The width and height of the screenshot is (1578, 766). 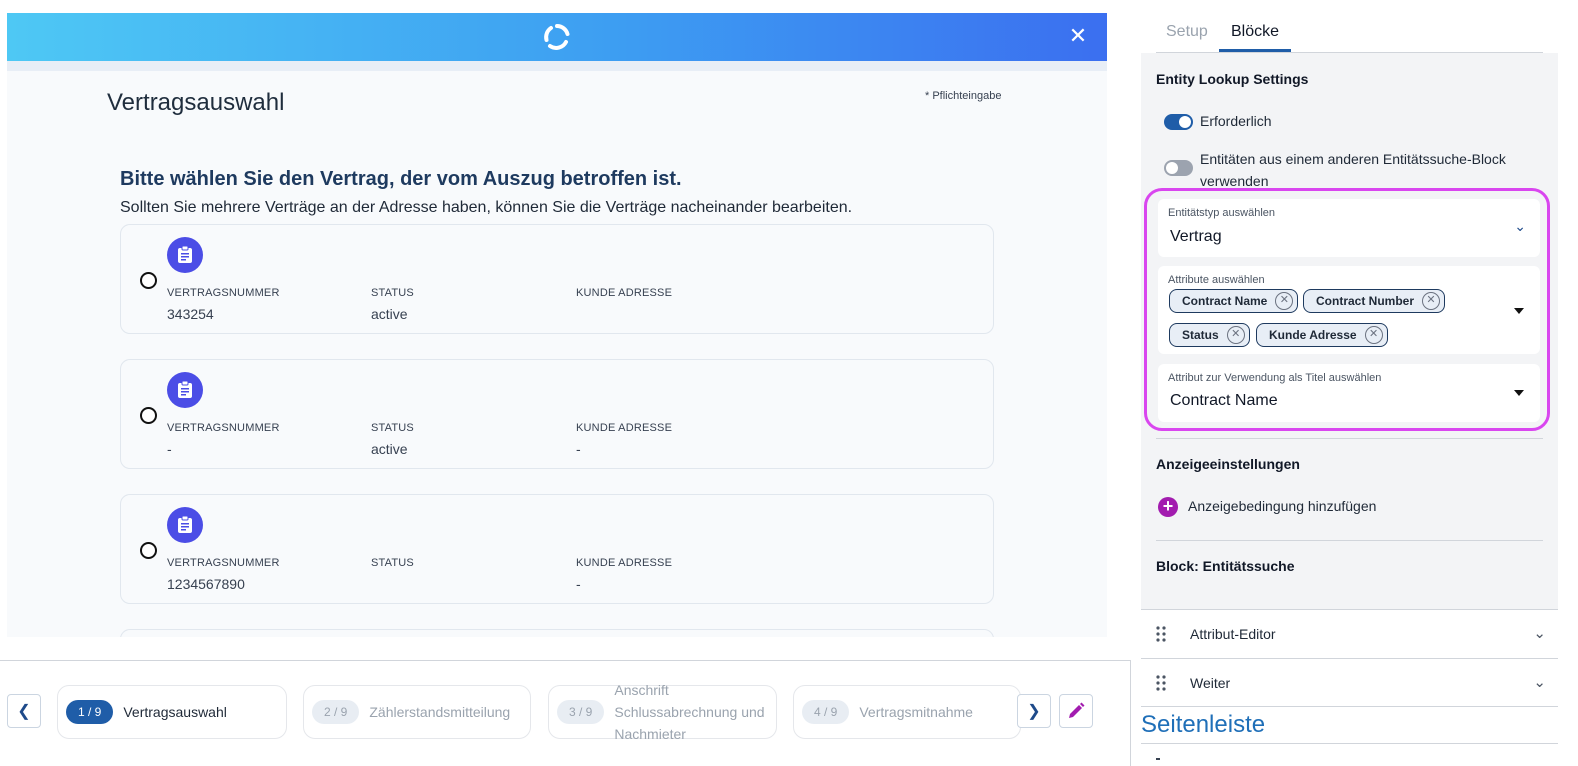 I want to click on highlight-outline, so click(x=1347, y=309).